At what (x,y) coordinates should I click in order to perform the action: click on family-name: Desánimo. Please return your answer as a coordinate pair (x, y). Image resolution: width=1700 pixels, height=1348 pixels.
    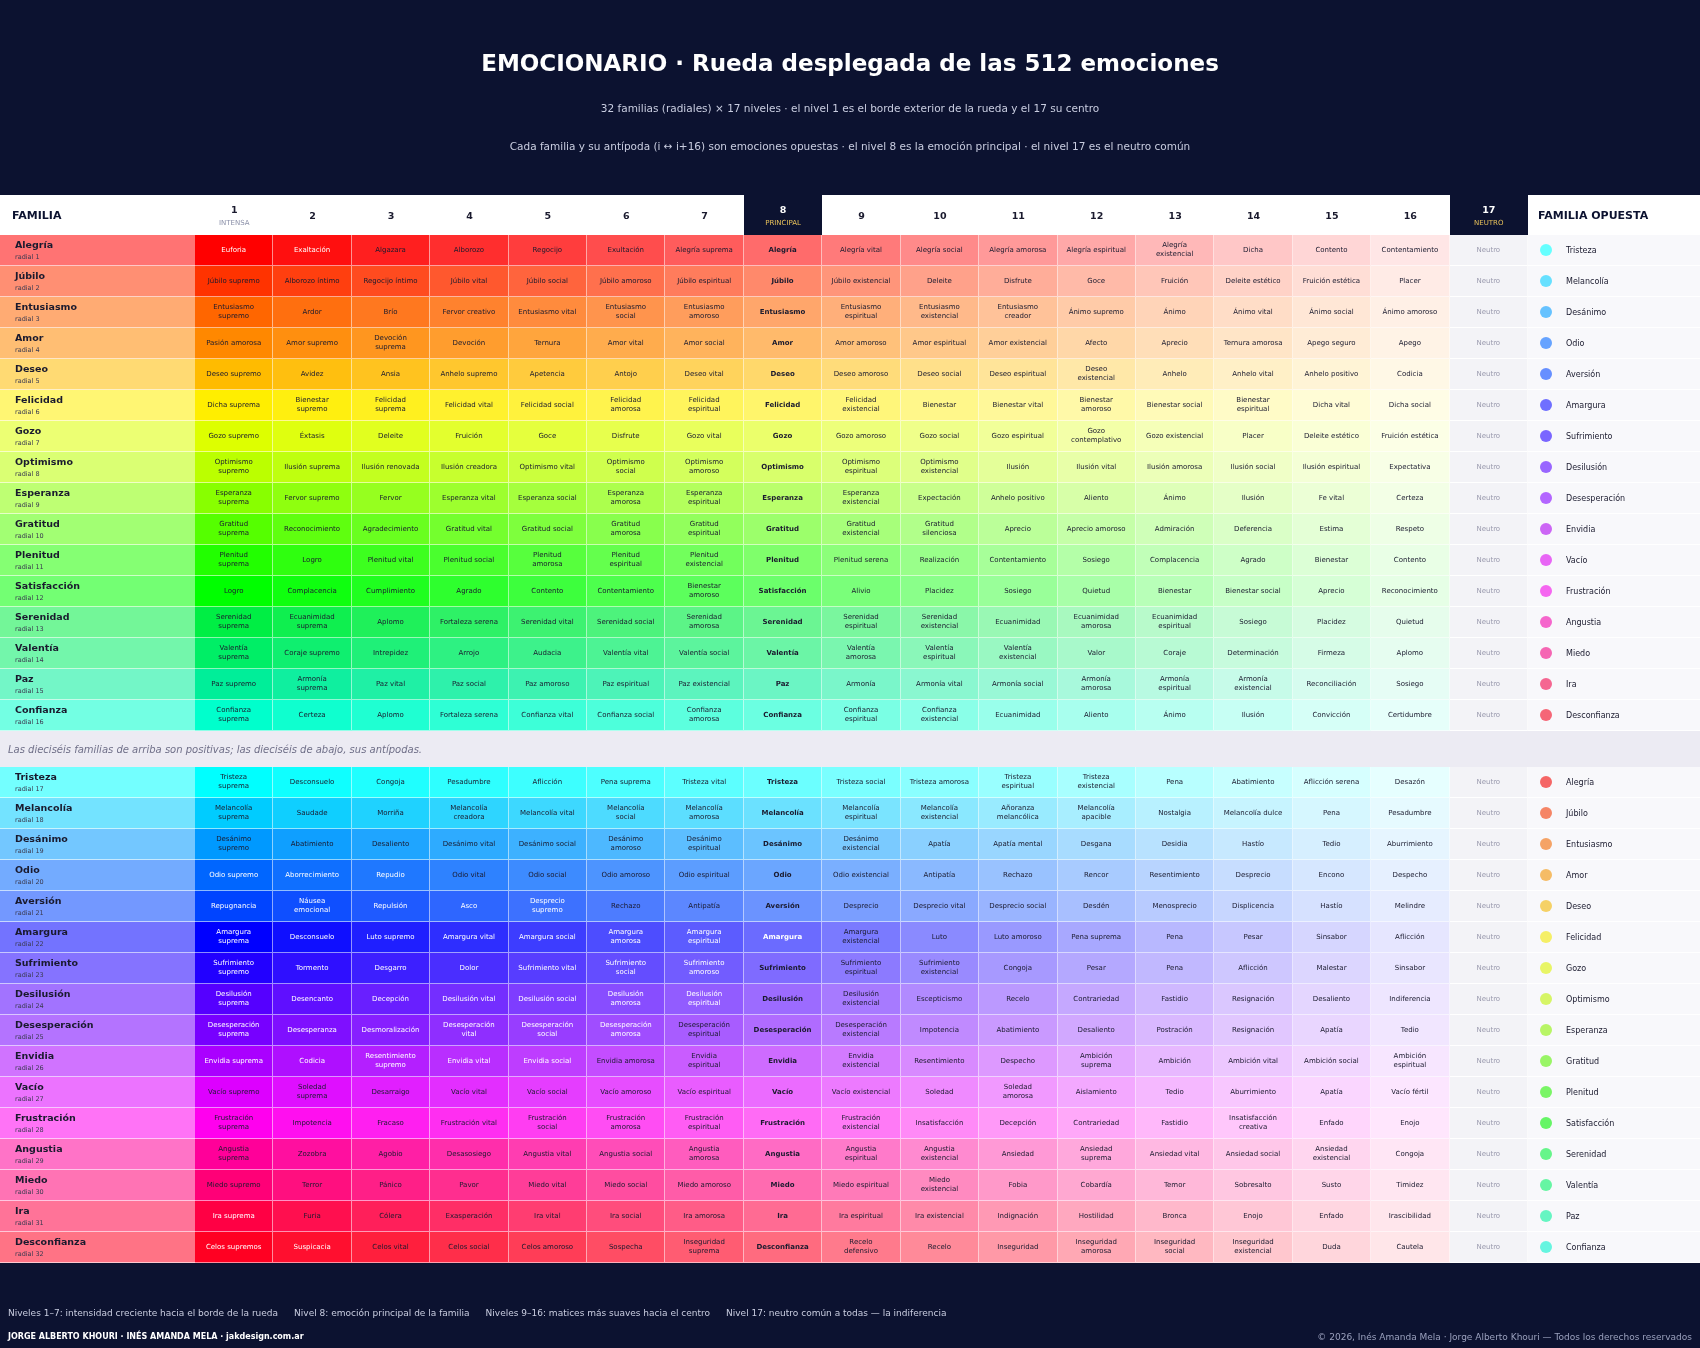
    Looking at the image, I should click on (42, 838).